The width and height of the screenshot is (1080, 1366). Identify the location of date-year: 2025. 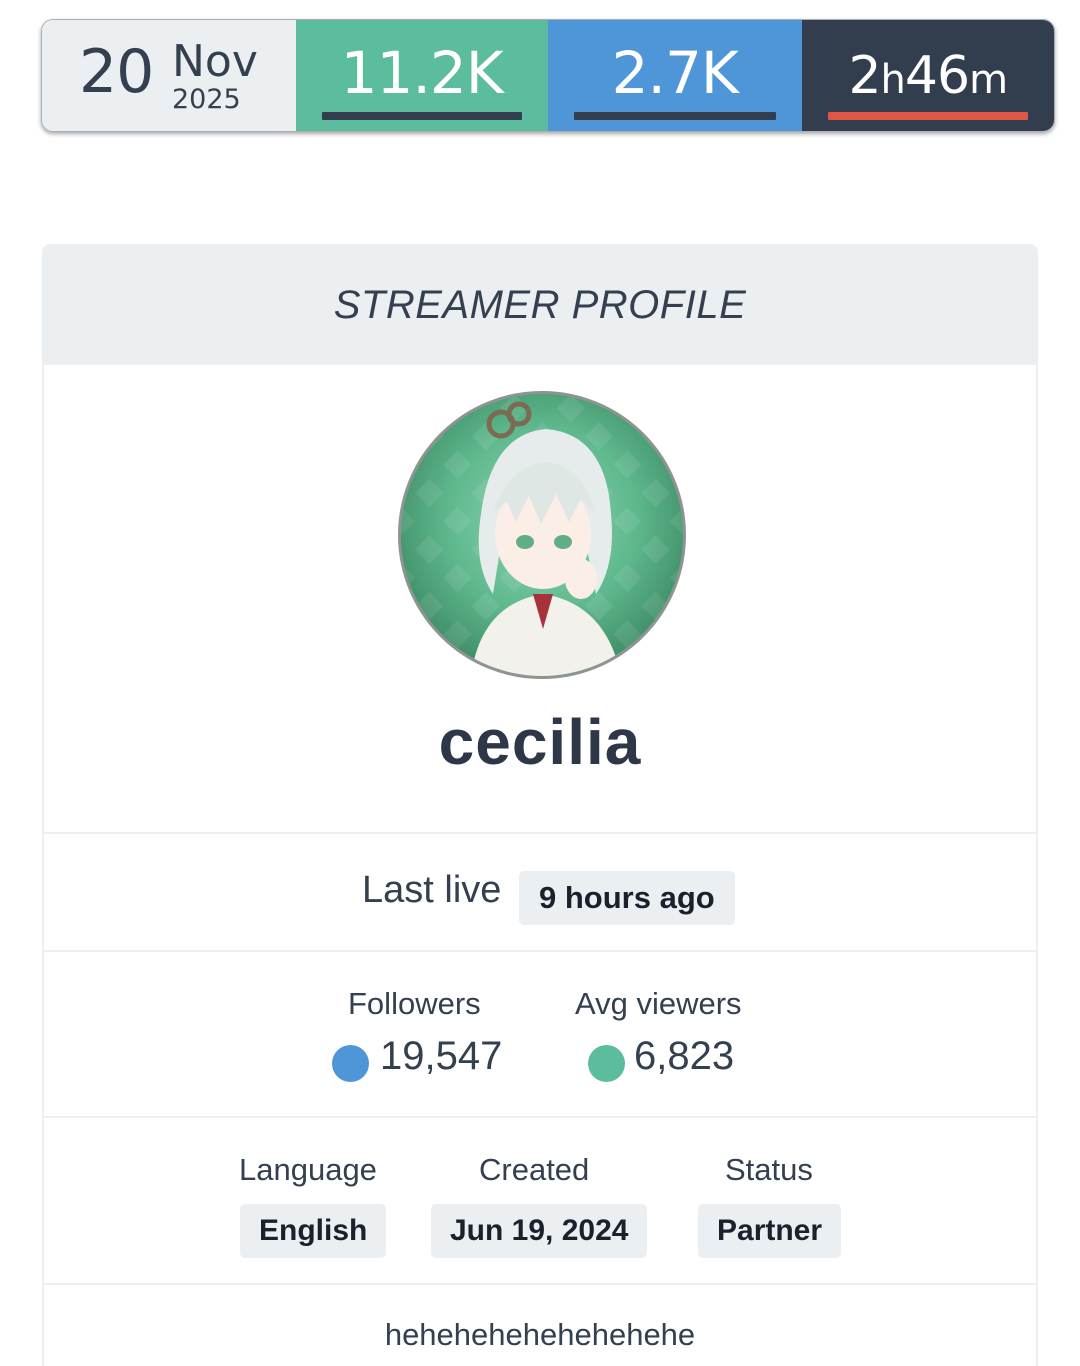
(206, 99).